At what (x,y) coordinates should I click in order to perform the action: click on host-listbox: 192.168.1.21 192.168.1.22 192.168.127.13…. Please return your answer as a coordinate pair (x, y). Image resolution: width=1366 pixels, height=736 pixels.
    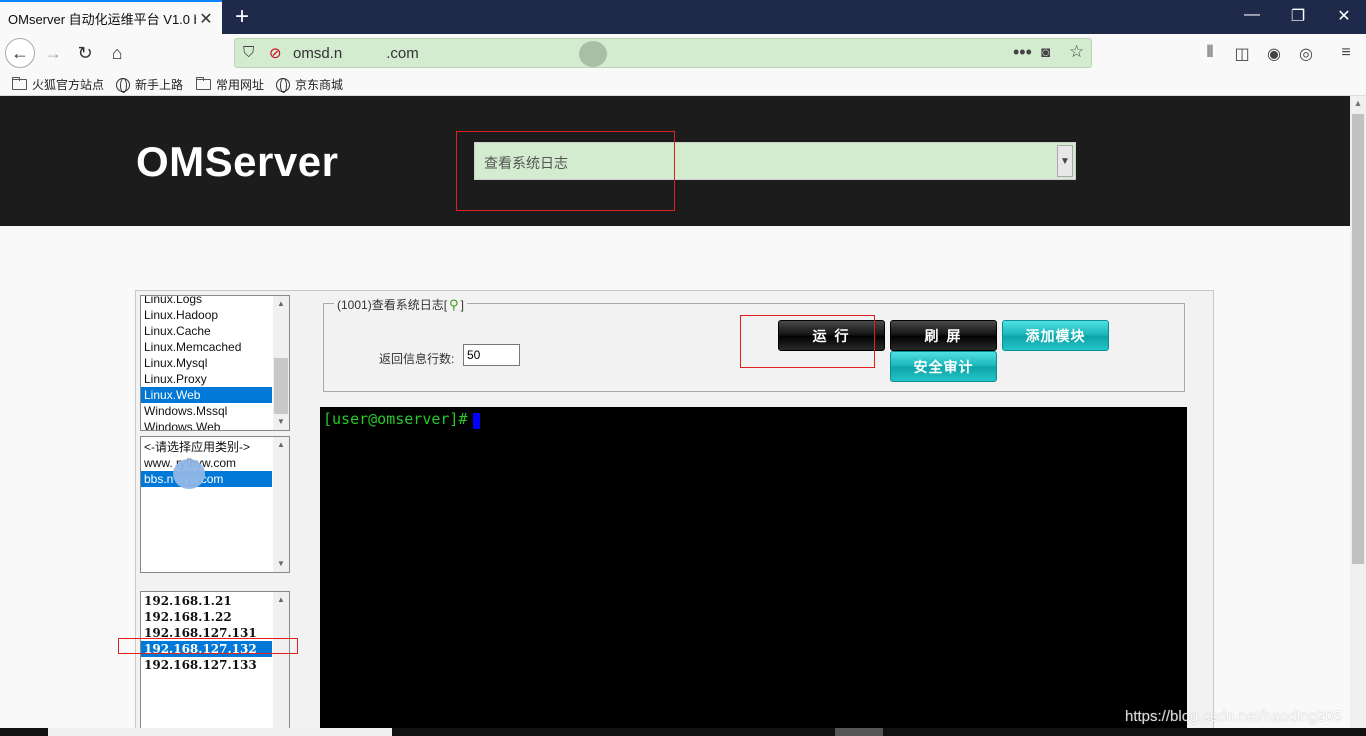
    Looking at the image, I should click on (215, 663).